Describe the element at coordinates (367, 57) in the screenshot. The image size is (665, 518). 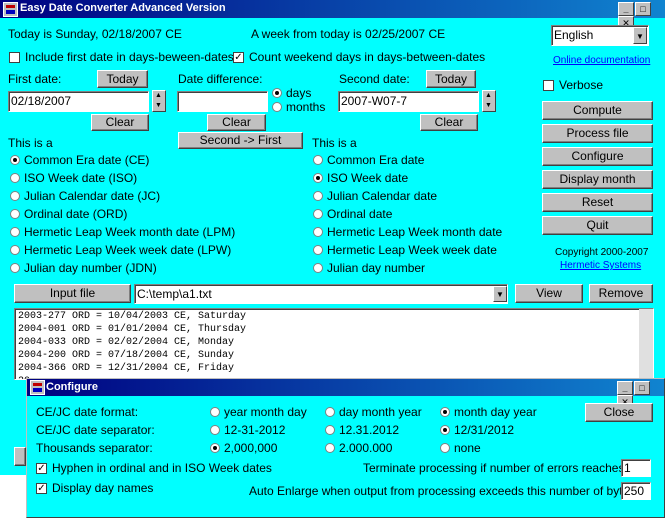
I see `count-weekend-label: Count weekend days in days-between-dates` at that location.